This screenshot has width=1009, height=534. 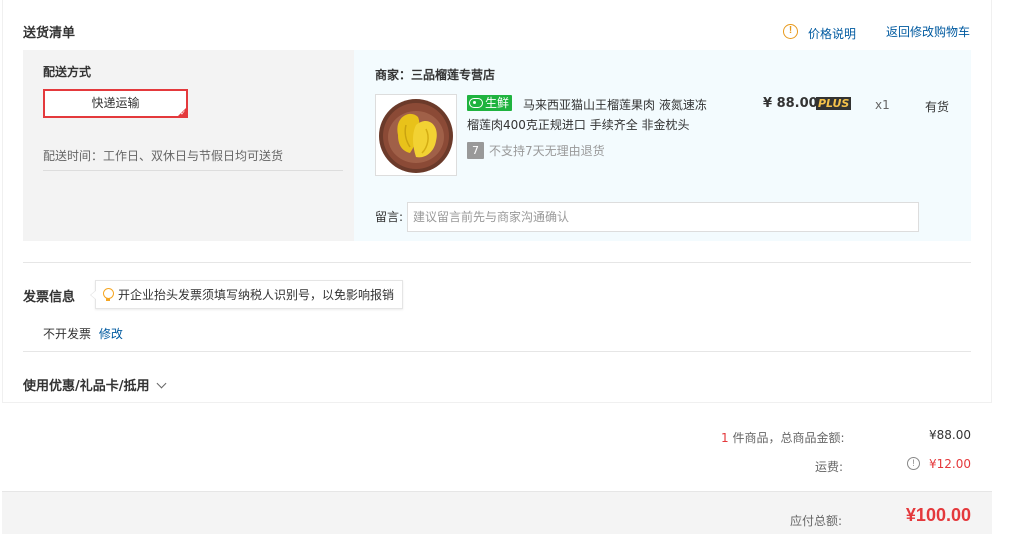 What do you see at coordinates (475, 150) in the screenshot?
I see `no-return-icon: 7` at bounding box center [475, 150].